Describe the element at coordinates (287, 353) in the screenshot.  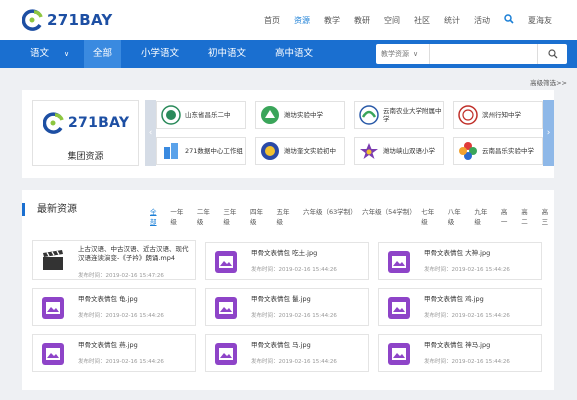
I see `resource-card: 甲骨文表情包 马.jpg 发布时间：2019-02-16 15:44:26` at that location.